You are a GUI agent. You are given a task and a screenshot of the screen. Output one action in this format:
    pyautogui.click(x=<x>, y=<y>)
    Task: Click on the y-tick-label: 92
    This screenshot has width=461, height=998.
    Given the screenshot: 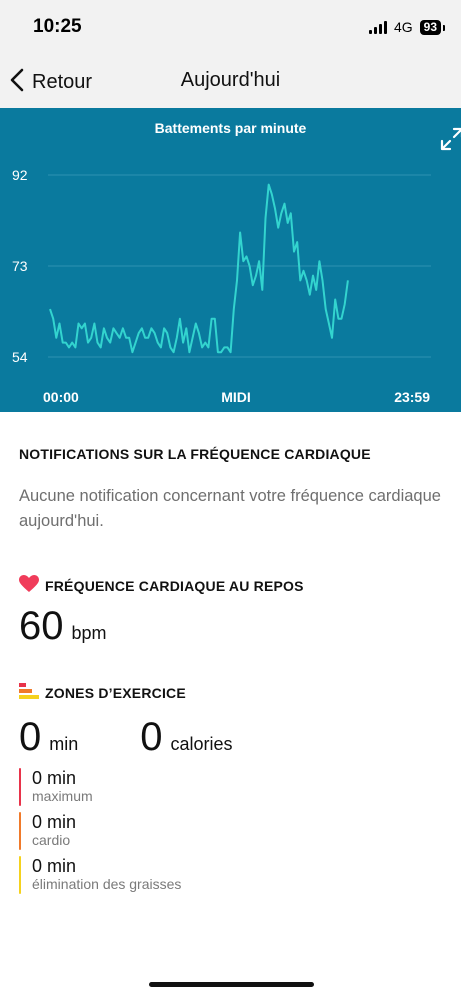 What is the action you would take?
    pyautogui.click(x=20, y=175)
    